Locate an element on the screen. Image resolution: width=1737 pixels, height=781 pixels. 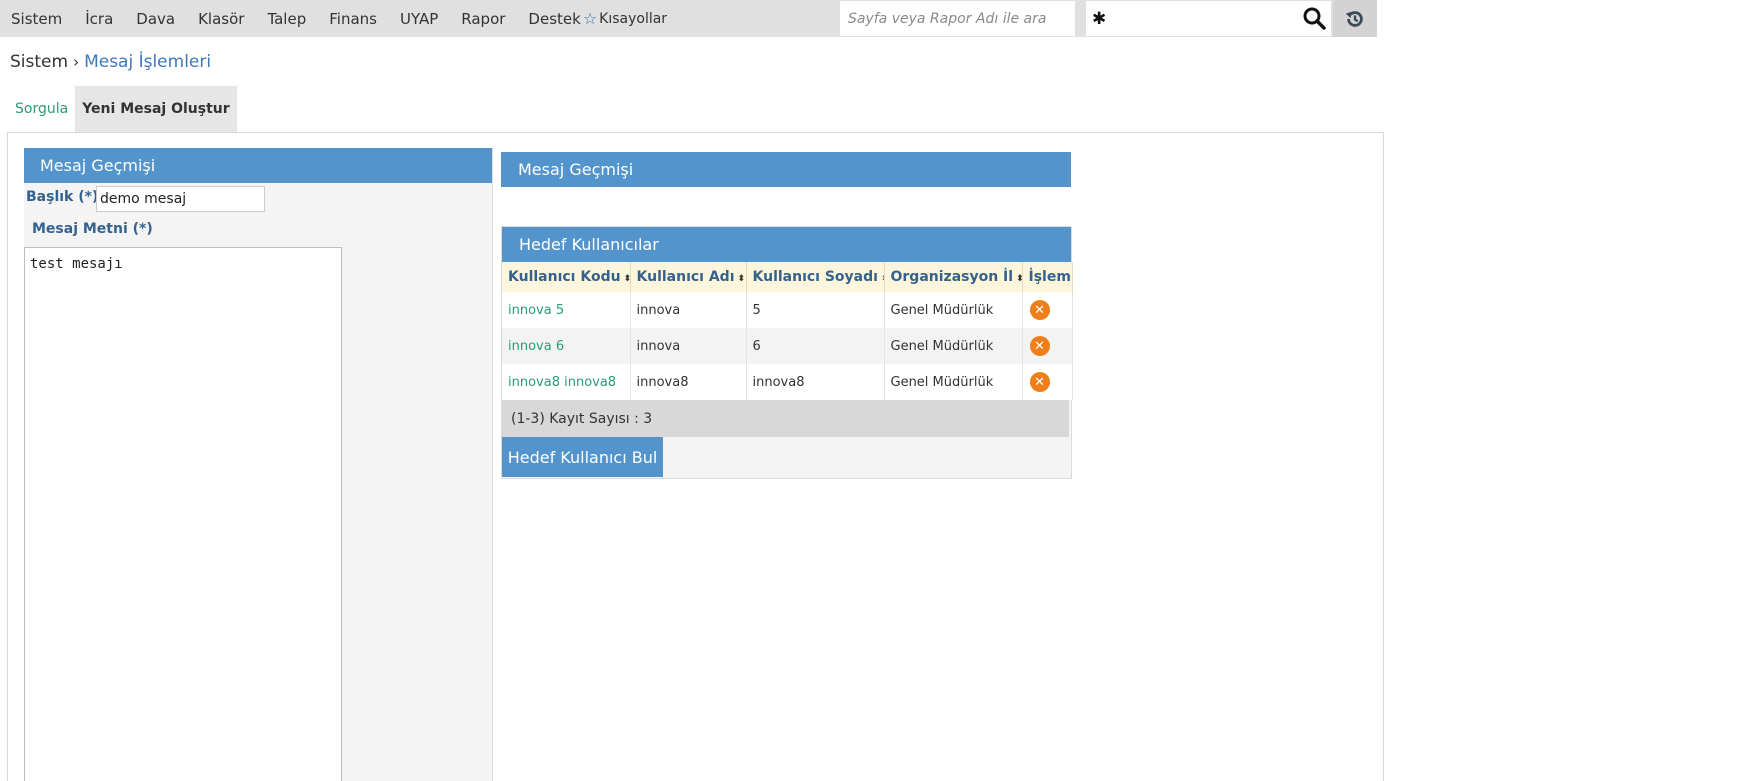
history-icon is located at coordinates (1354, 18).